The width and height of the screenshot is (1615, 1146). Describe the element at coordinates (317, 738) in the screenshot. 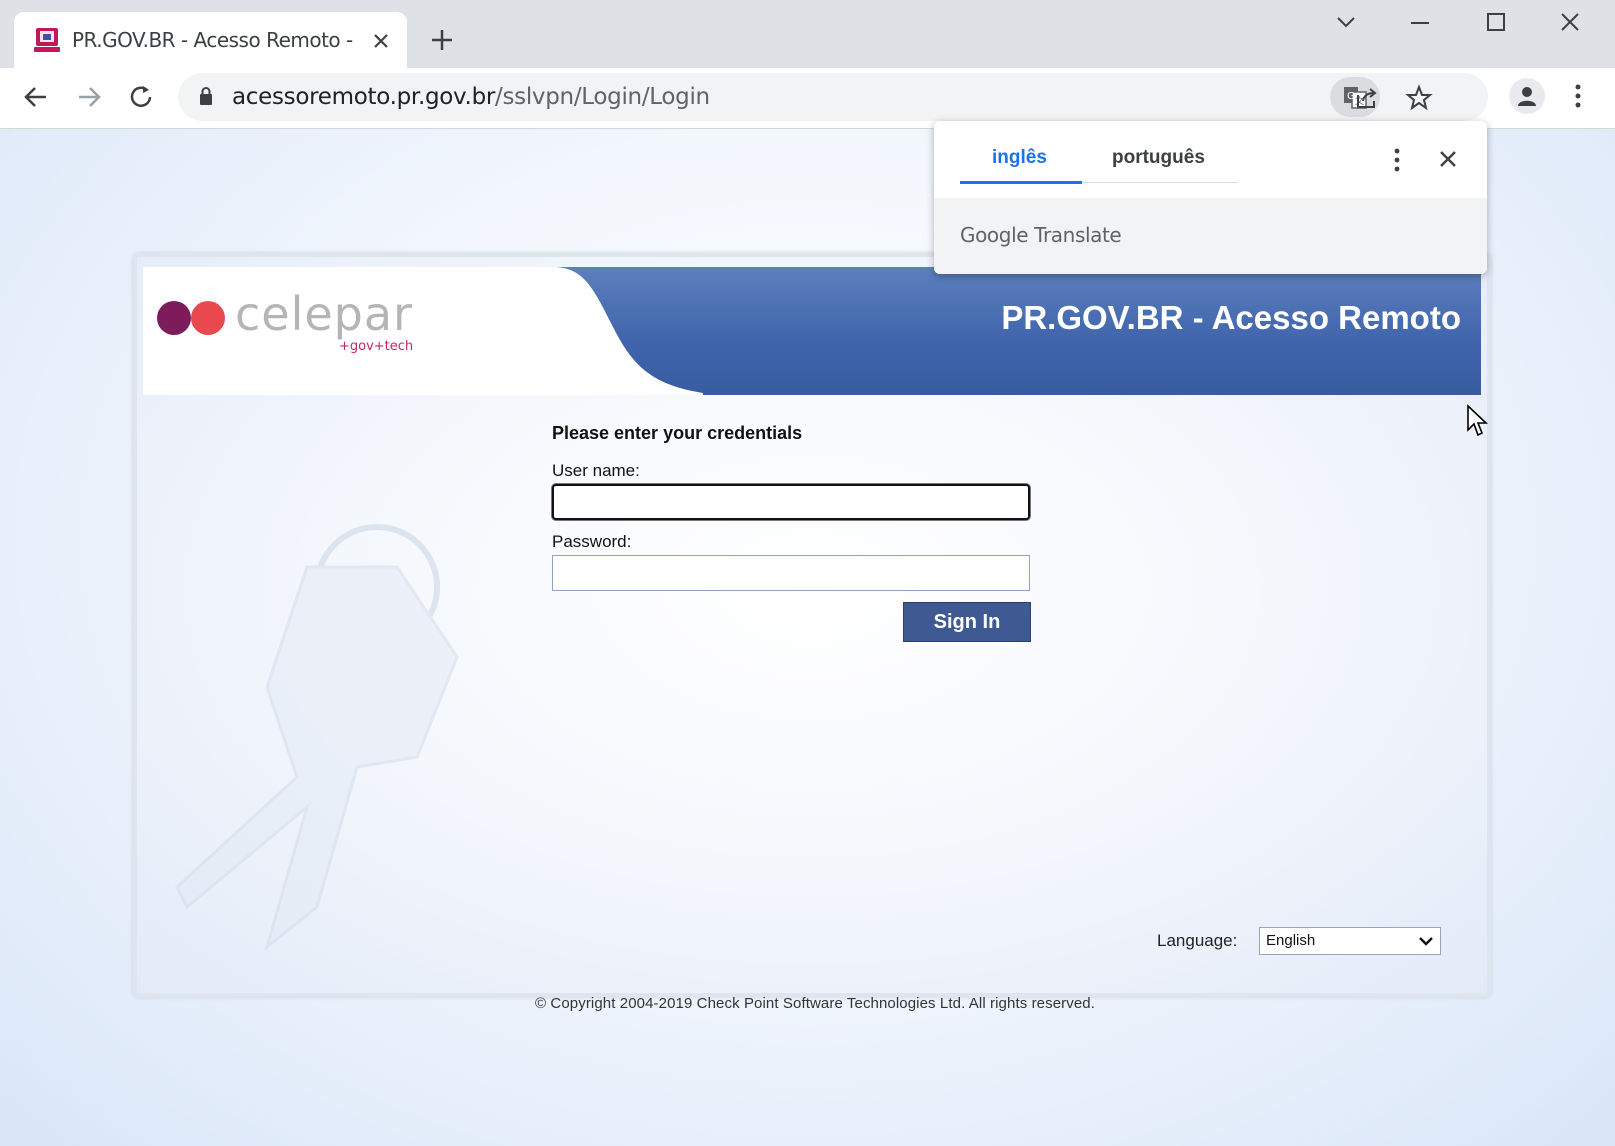

I see `key-watermark-icon` at that location.